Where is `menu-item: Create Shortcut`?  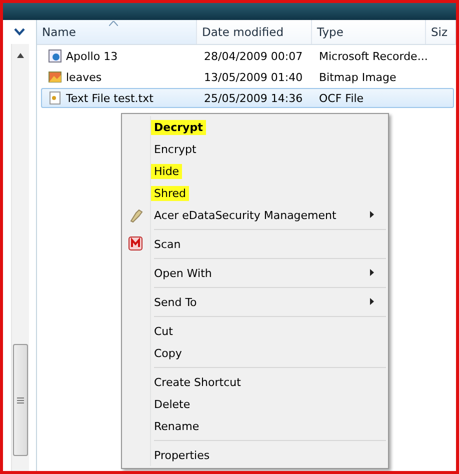
menu-item: Create Shortcut is located at coordinates (255, 382).